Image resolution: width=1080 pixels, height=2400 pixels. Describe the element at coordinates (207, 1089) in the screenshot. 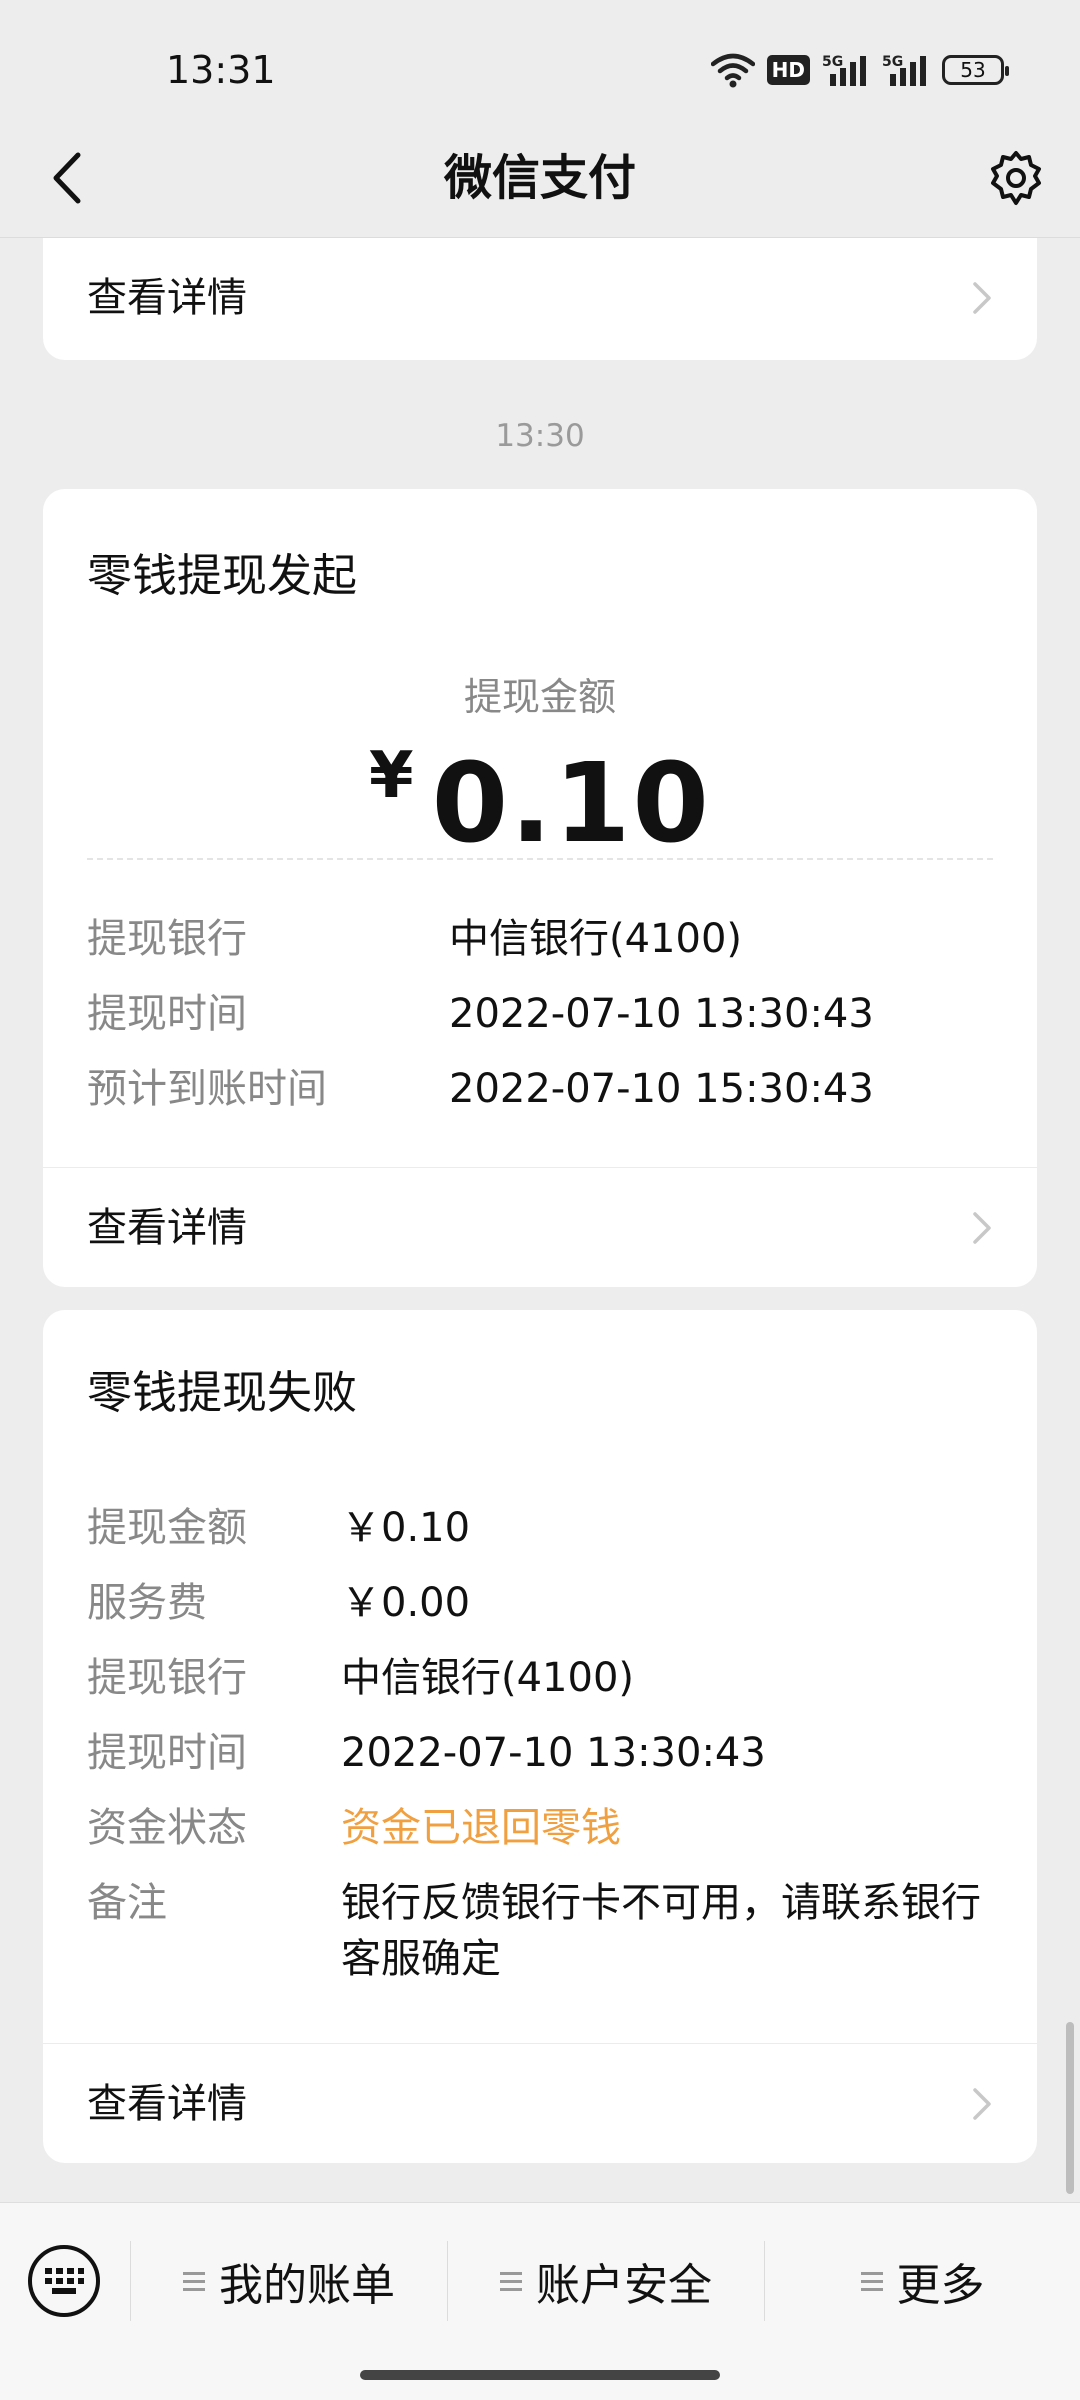

I see `info-label: 预计到账时间` at that location.